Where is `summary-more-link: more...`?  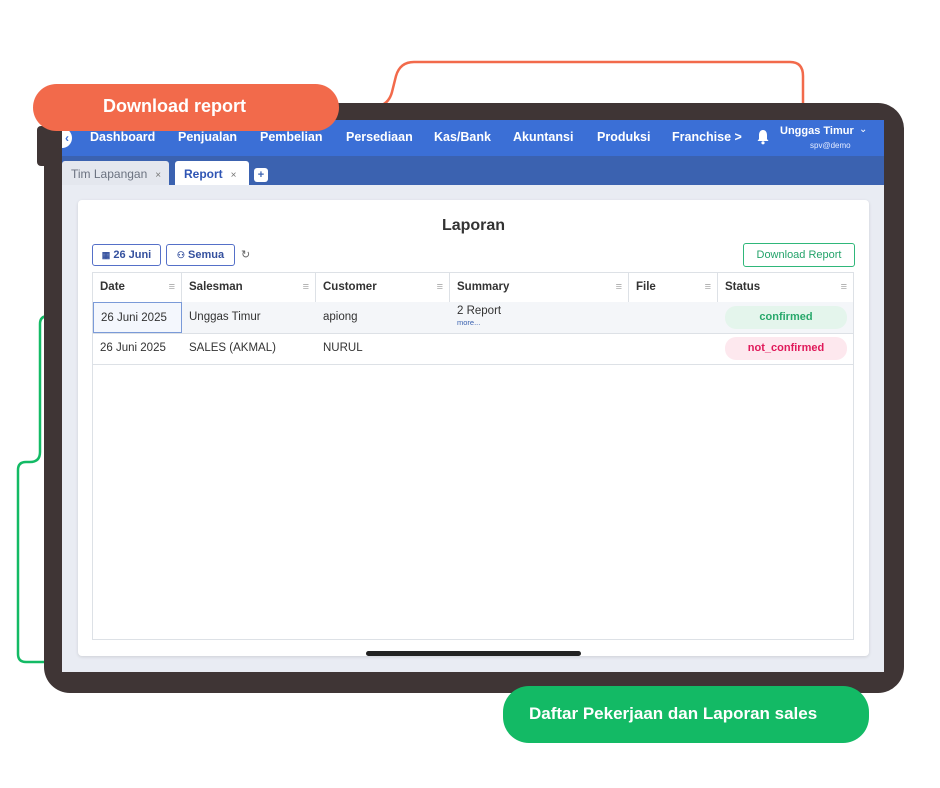 summary-more-link: more... is located at coordinates (543, 322).